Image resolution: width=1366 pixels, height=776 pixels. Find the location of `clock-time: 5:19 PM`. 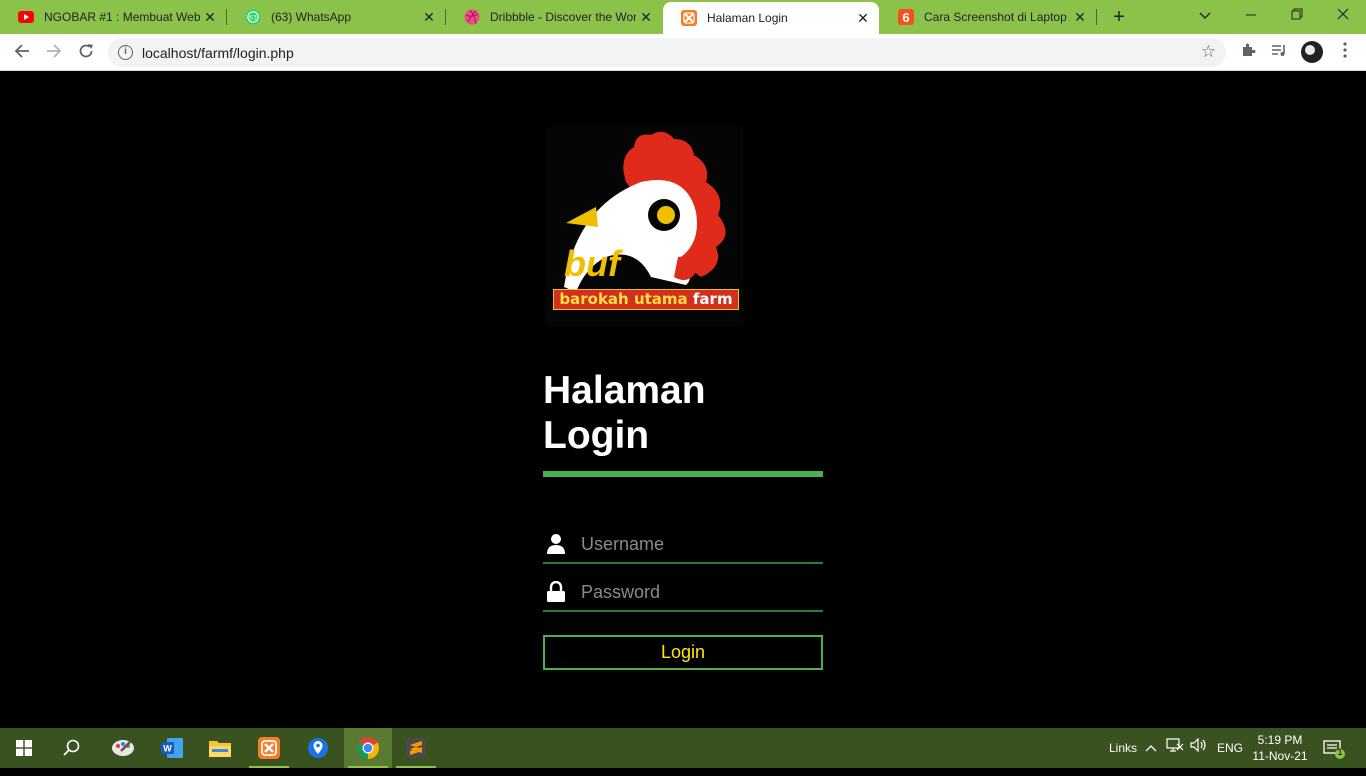

clock-time: 5:19 PM is located at coordinates (1280, 740).